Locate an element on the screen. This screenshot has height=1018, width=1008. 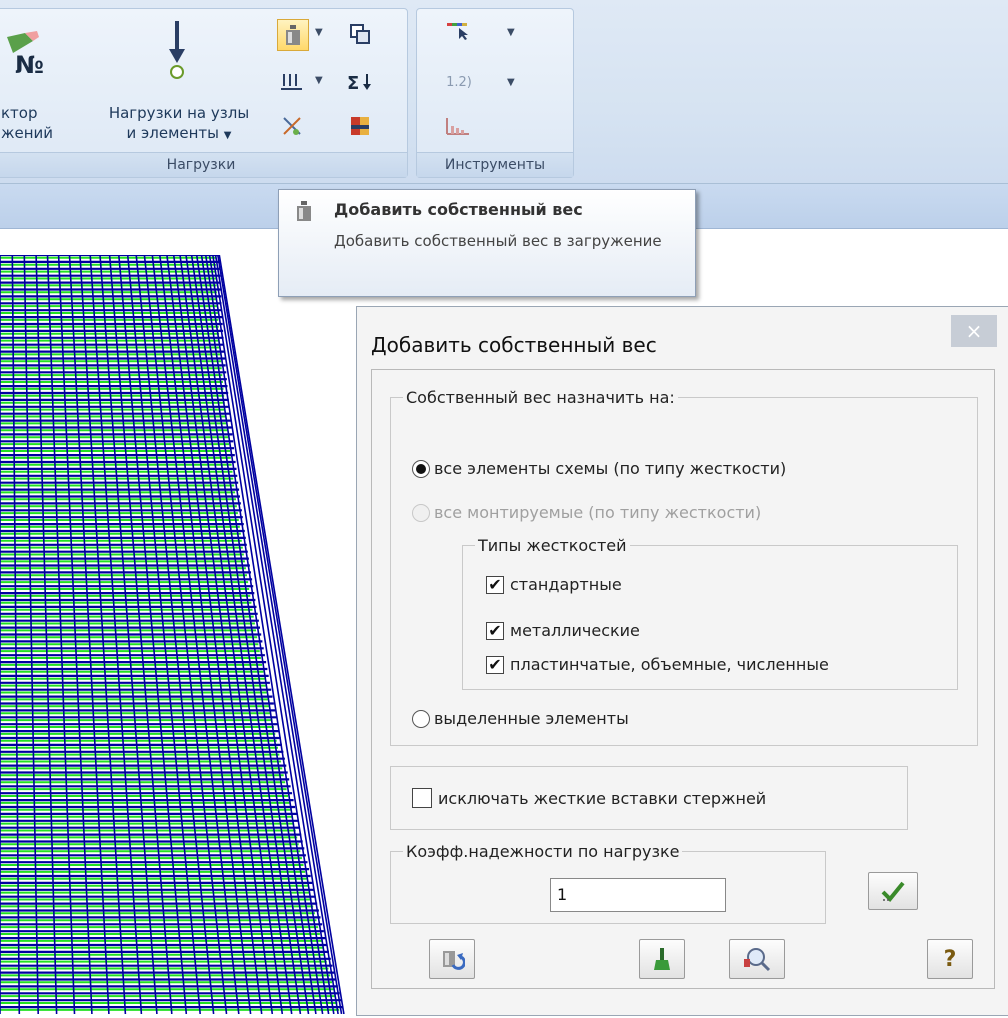
self-weight-dropdown-icon: ▼ is located at coordinates (319, 32).